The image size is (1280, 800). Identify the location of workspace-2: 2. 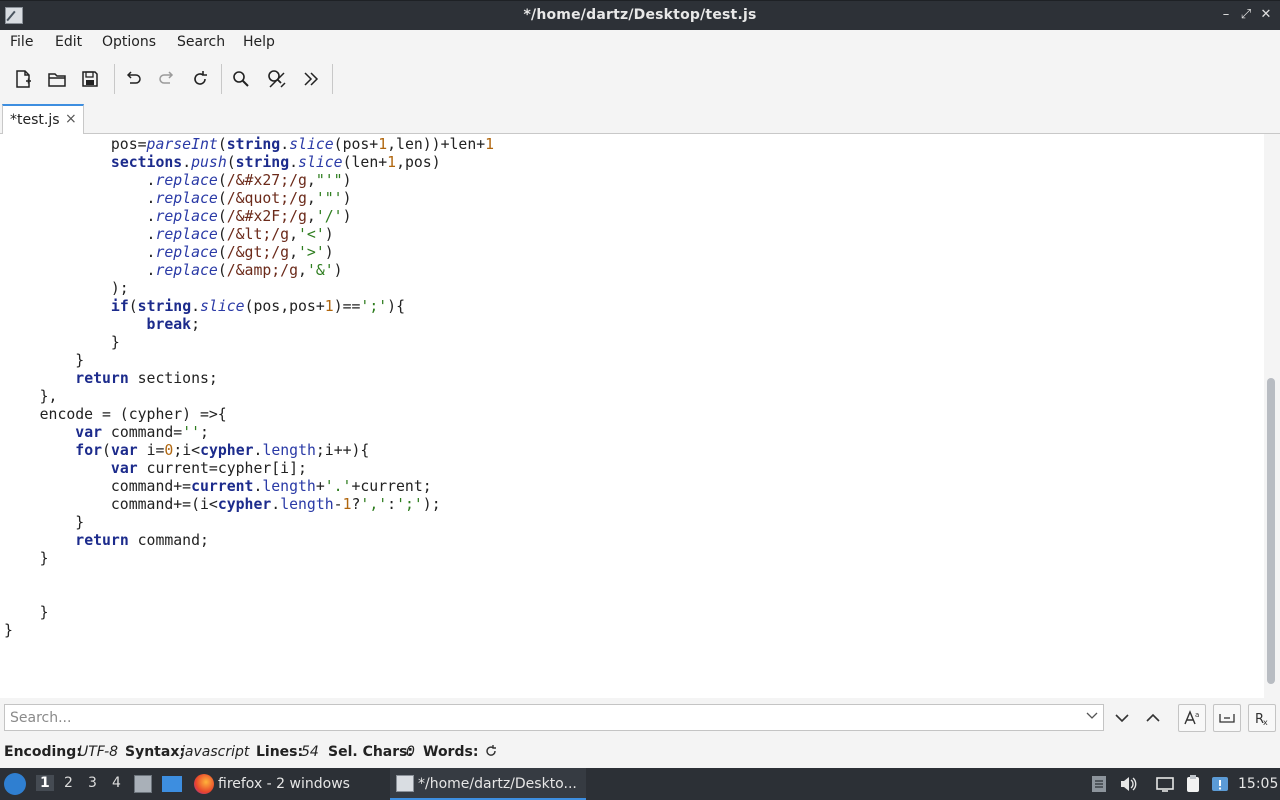
(68, 783).